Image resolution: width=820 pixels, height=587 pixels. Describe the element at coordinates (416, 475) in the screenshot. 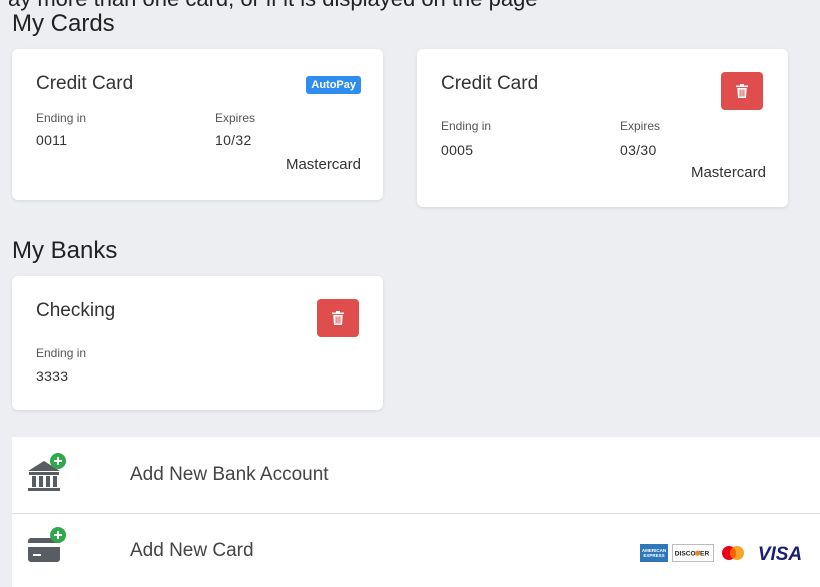

I see `add-new-bank-account-button: Add New Bank Account` at that location.